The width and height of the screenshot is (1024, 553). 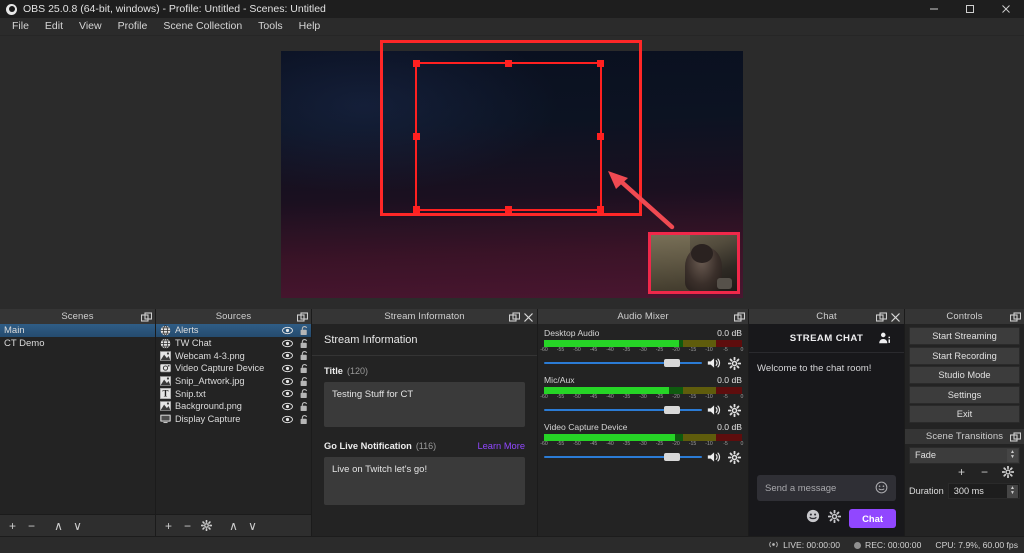 I want to click on maximize-icon, so click(x=970, y=9).